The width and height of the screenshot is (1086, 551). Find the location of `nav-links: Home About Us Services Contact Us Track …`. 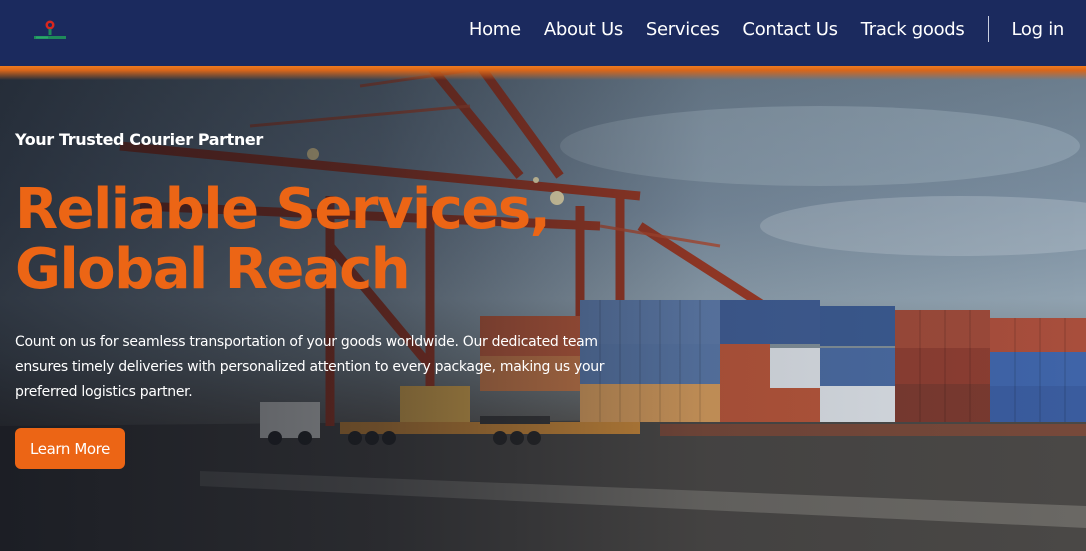

nav-links: Home About Us Services Contact Us Track … is located at coordinates (777, 29).